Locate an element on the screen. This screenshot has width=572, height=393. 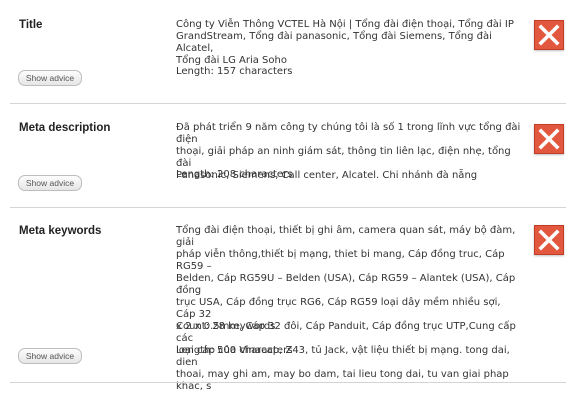
length-text: Length: 500 characters is located at coordinates (234, 350).